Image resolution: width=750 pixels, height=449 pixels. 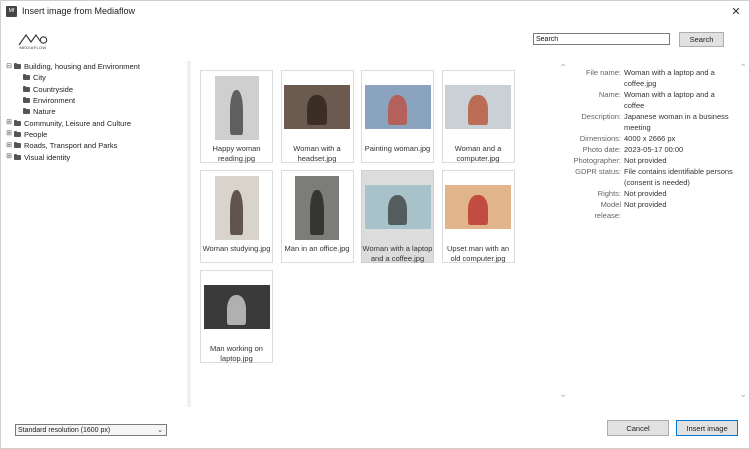 What do you see at coordinates (236, 148) in the screenshot?
I see `thumbnail-caption: Happy woman` at bounding box center [236, 148].